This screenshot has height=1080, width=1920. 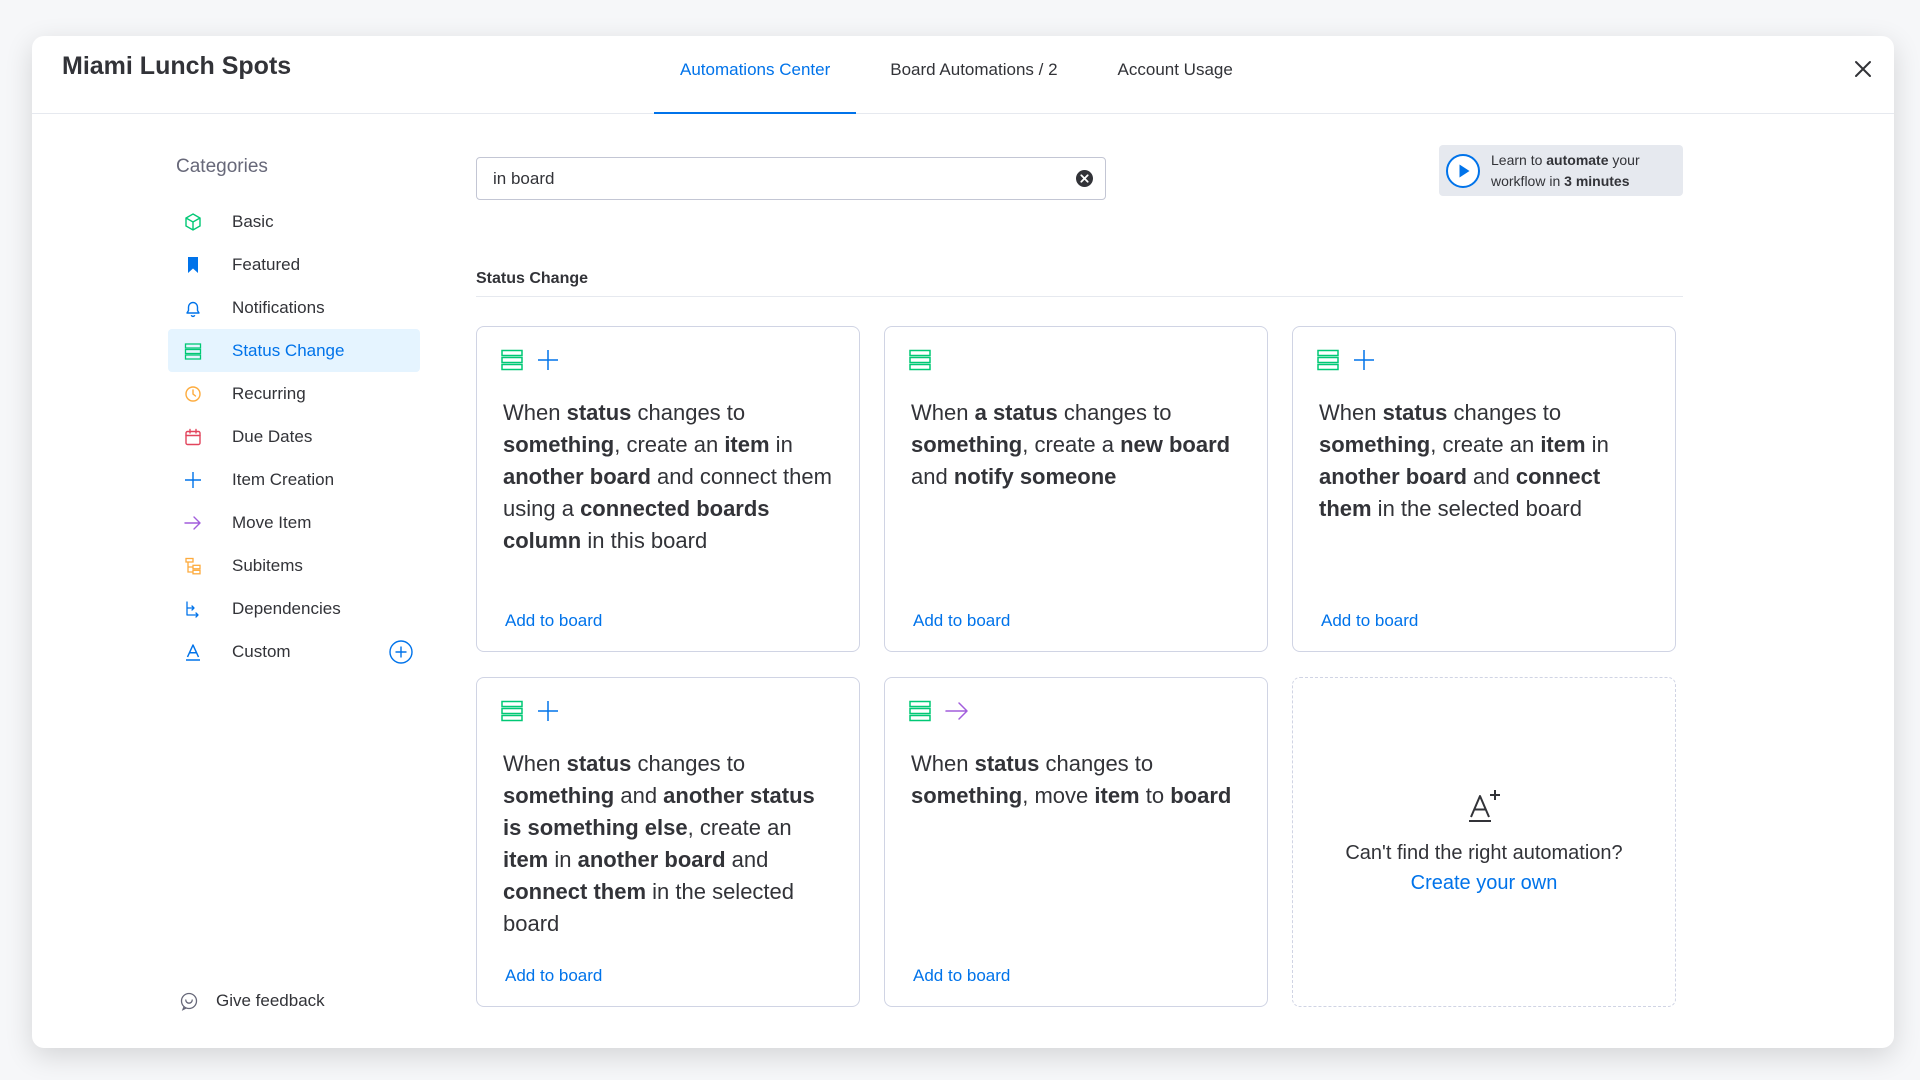 What do you see at coordinates (266, 264) in the screenshot?
I see `sidebar-item-label: Featured` at bounding box center [266, 264].